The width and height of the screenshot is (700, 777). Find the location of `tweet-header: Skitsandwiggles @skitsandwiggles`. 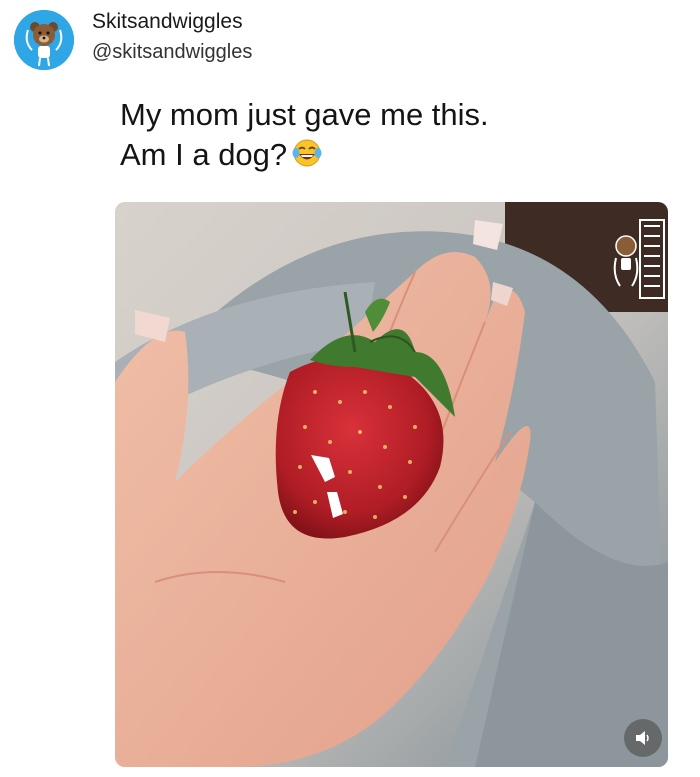

tweet-header: Skitsandwiggles @skitsandwiggles is located at coordinates (133, 40).